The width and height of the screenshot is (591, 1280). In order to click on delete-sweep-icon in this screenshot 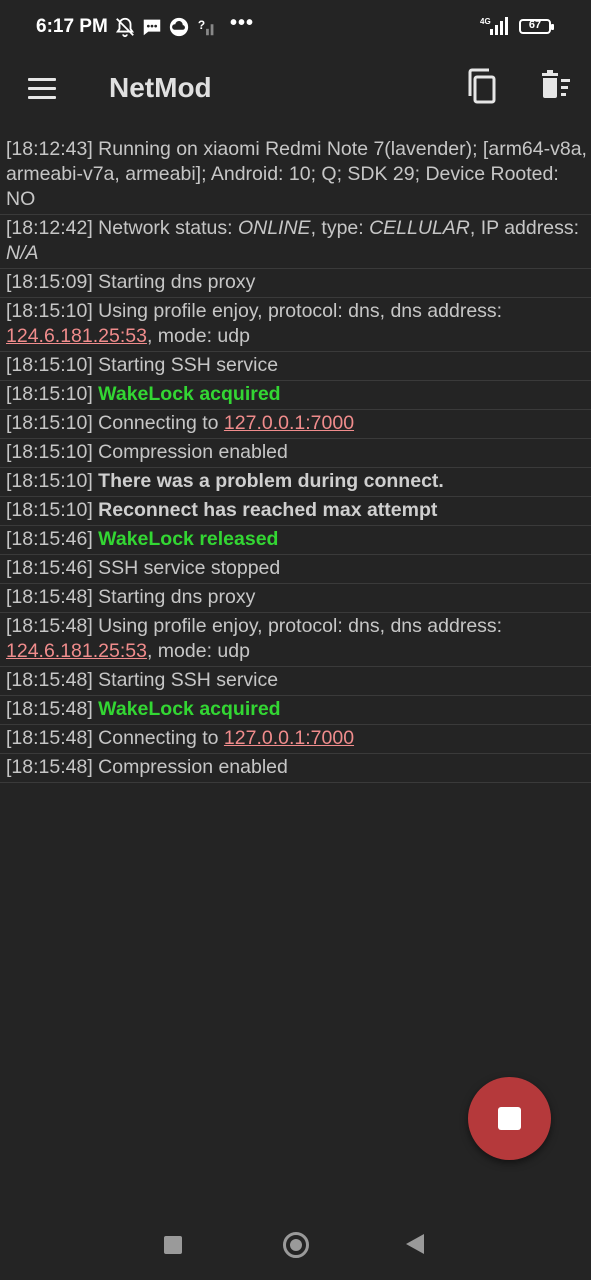, I will do `click(556, 84)`.